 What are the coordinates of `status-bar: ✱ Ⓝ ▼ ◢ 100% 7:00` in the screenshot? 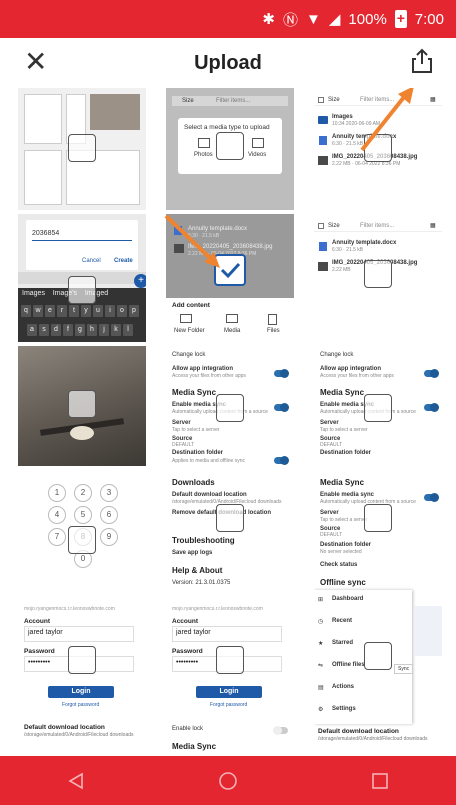 It's located at (228, 19).